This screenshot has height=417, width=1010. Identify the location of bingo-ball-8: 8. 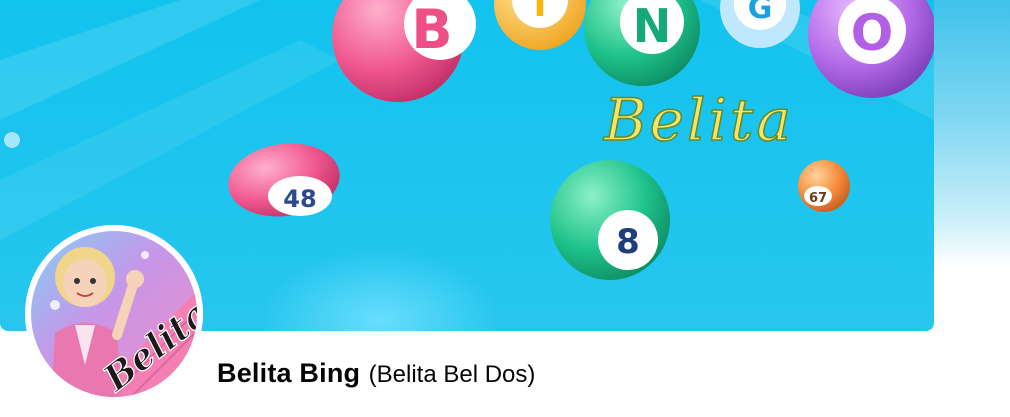
(610, 220).